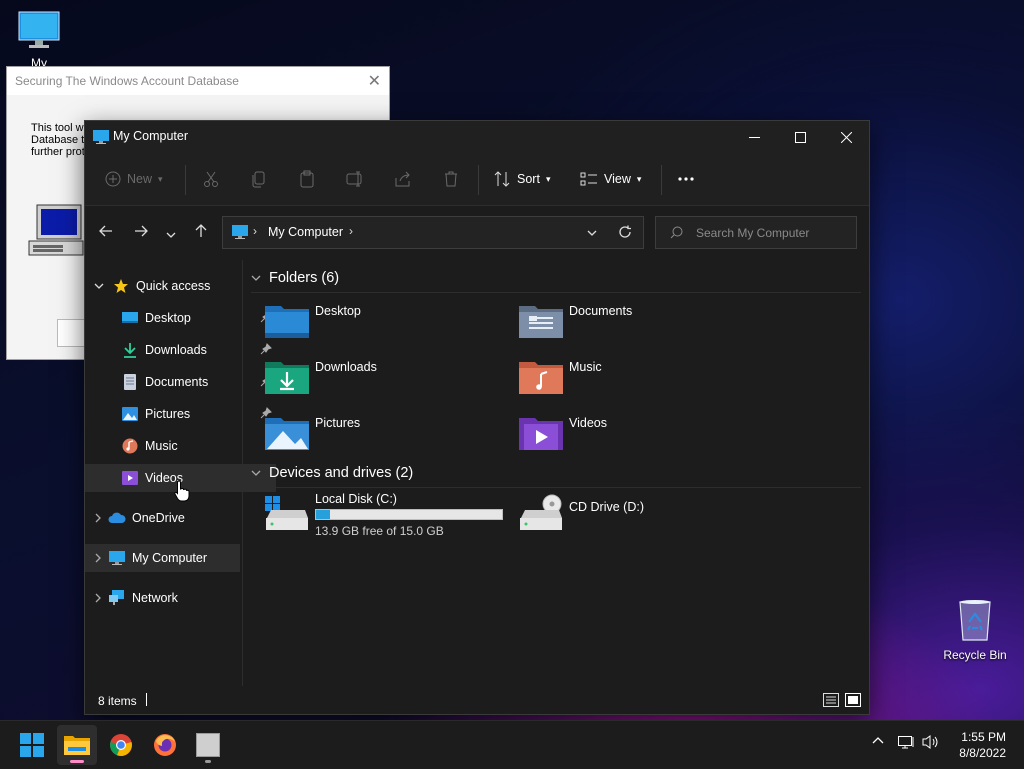  What do you see at coordinates (754, 137) in the screenshot?
I see `minimize-button` at bounding box center [754, 137].